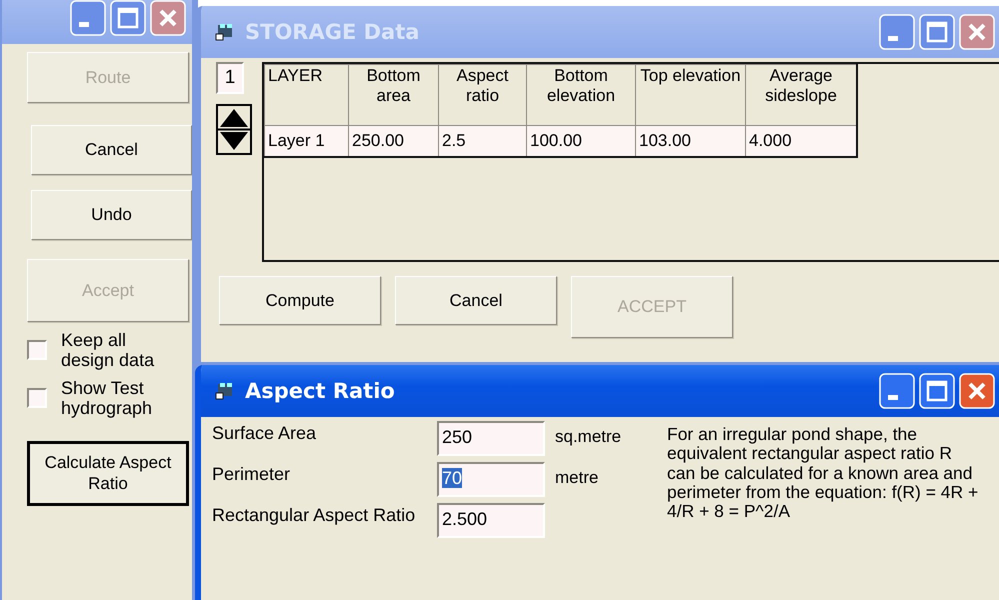 The width and height of the screenshot is (999, 600). I want to click on unit-label: sq.metre, so click(588, 436).